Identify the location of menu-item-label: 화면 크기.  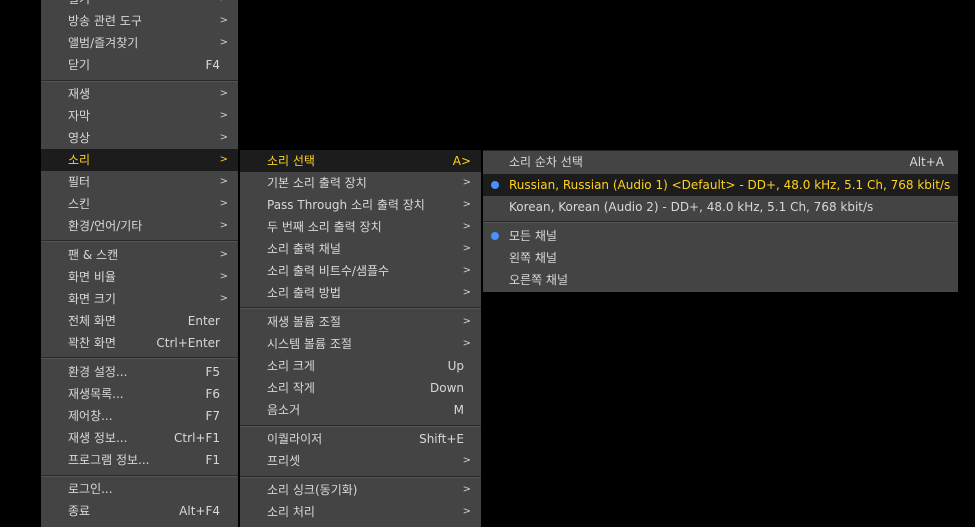
(92, 299).